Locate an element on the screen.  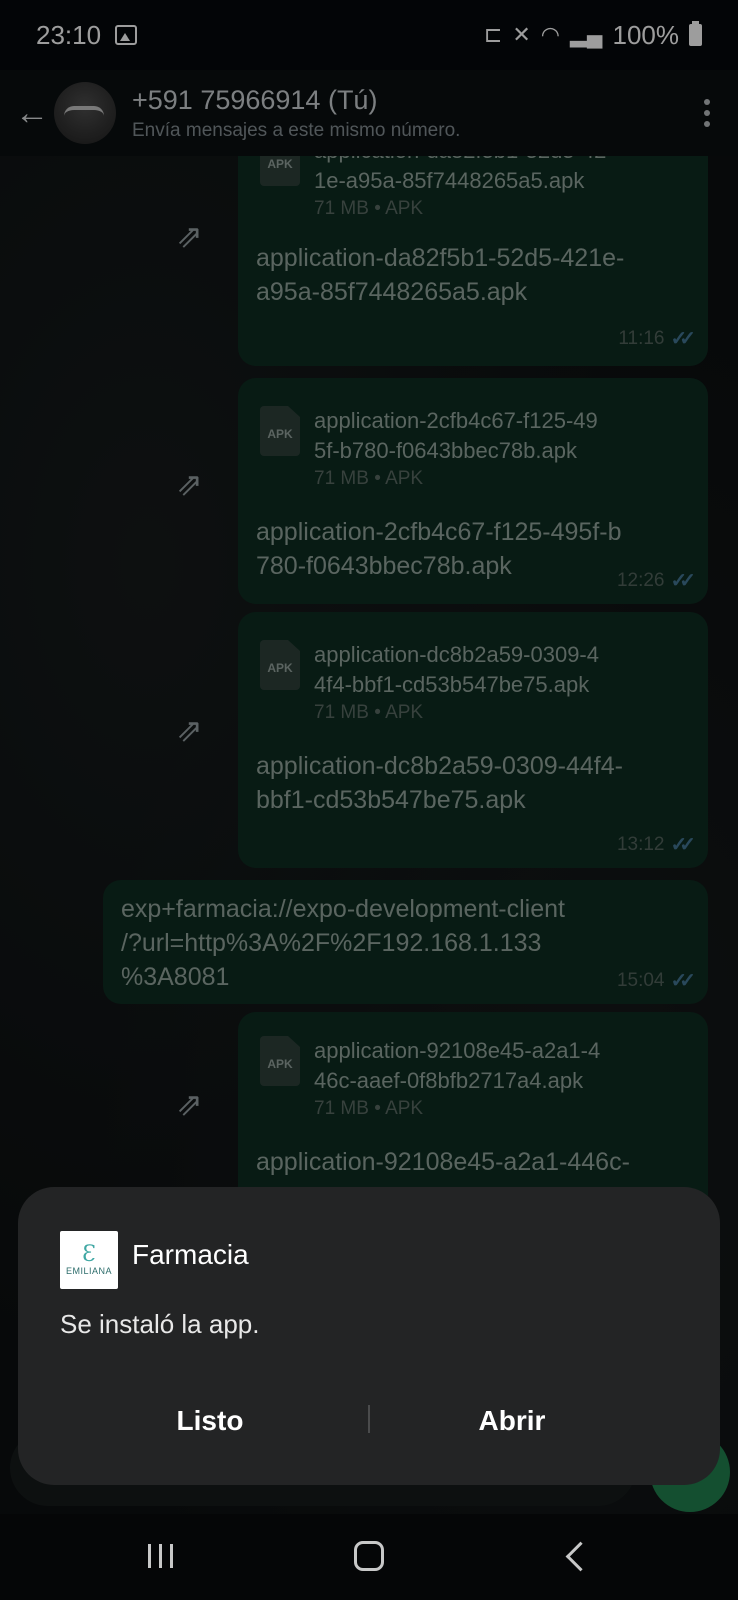
avatar is located at coordinates (85, 113).